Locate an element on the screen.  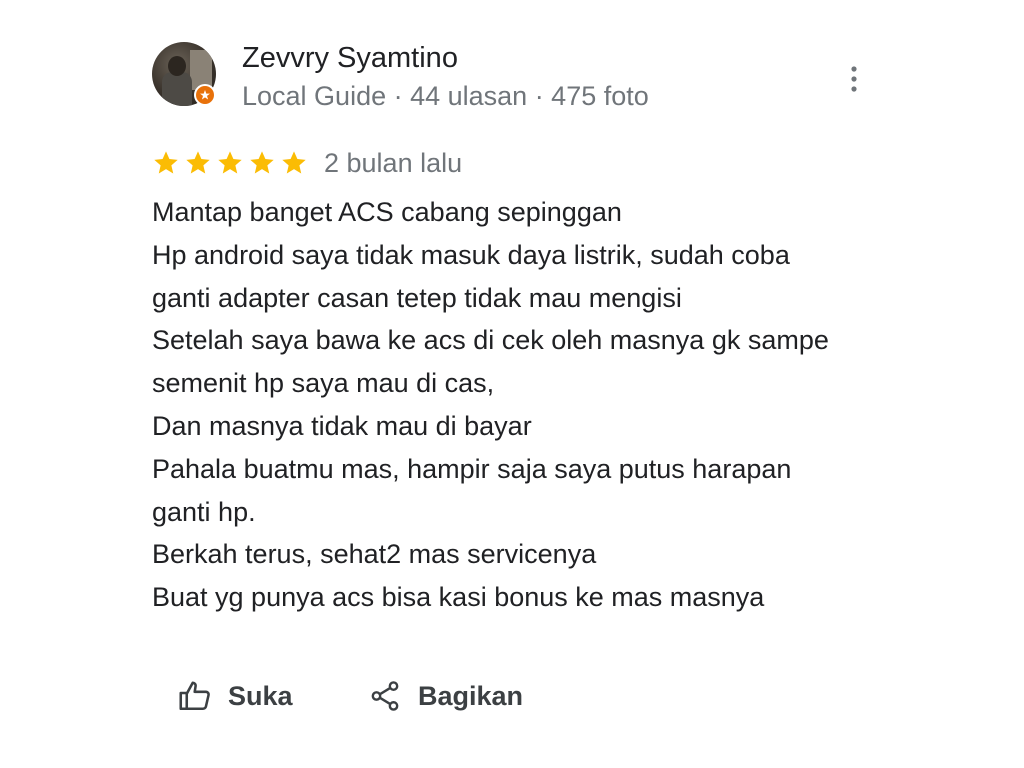
review-line: semenit hp saya mau di cas, is located at coordinates (323, 383).